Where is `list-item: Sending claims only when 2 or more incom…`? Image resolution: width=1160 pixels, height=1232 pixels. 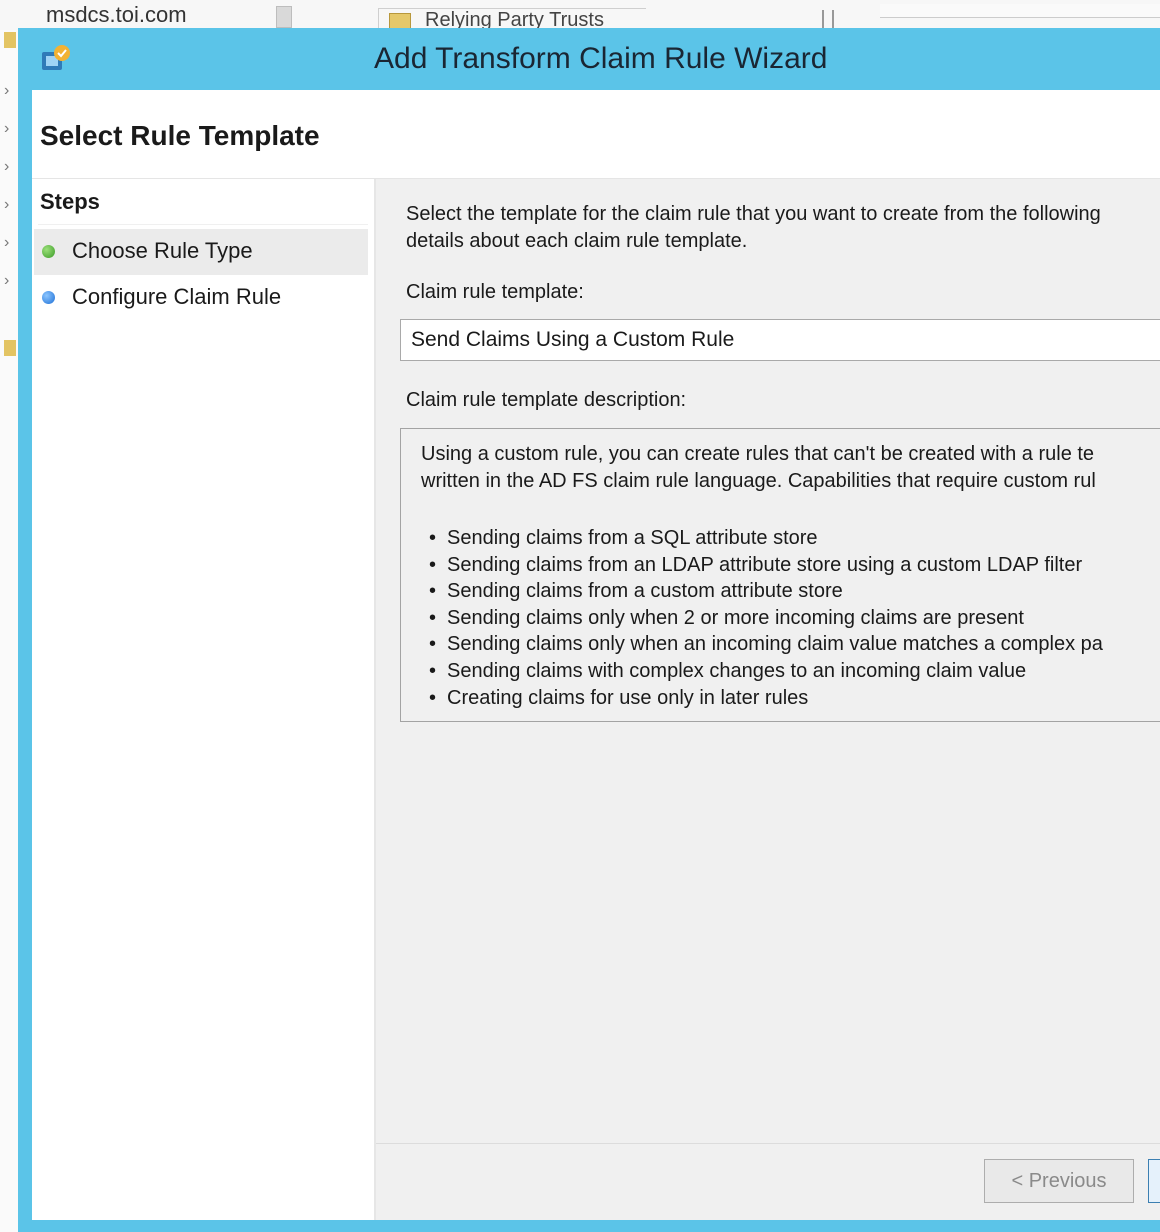
list-item: Sending claims only when 2 or more incom… is located at coordinates (765, 618).